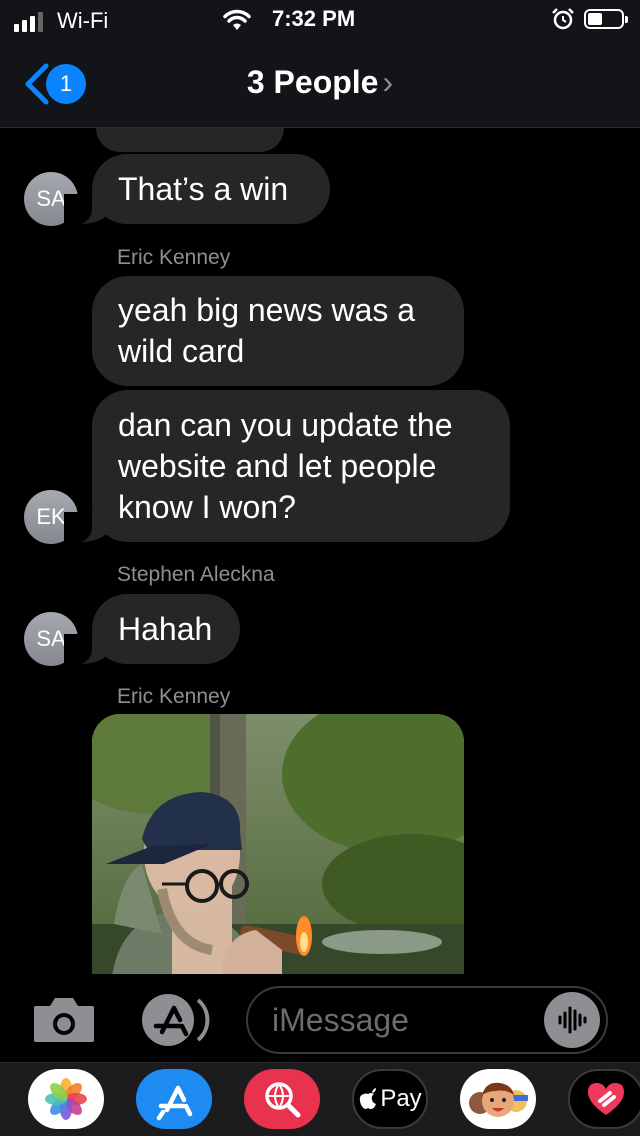 This screenshot has height=1136, width=640. Describe the element at coordinates (28, 21) in the screenshot. I see `signal-strength-icon` at that location.